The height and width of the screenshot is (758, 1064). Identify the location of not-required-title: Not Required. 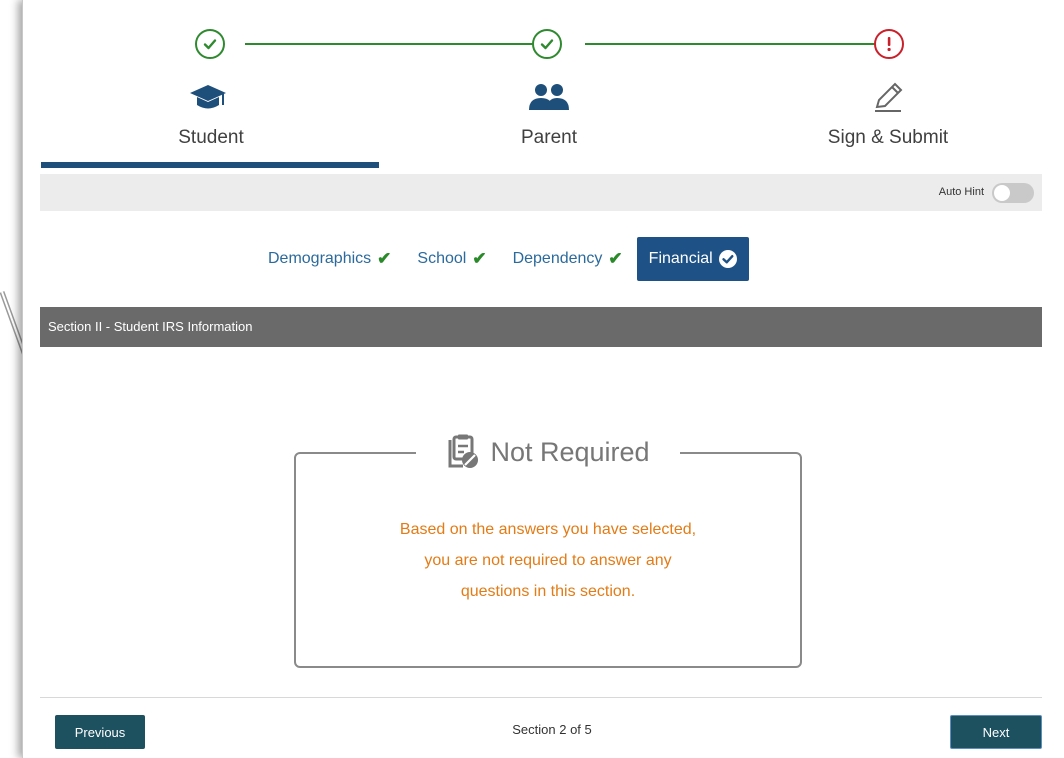
(548, 452).